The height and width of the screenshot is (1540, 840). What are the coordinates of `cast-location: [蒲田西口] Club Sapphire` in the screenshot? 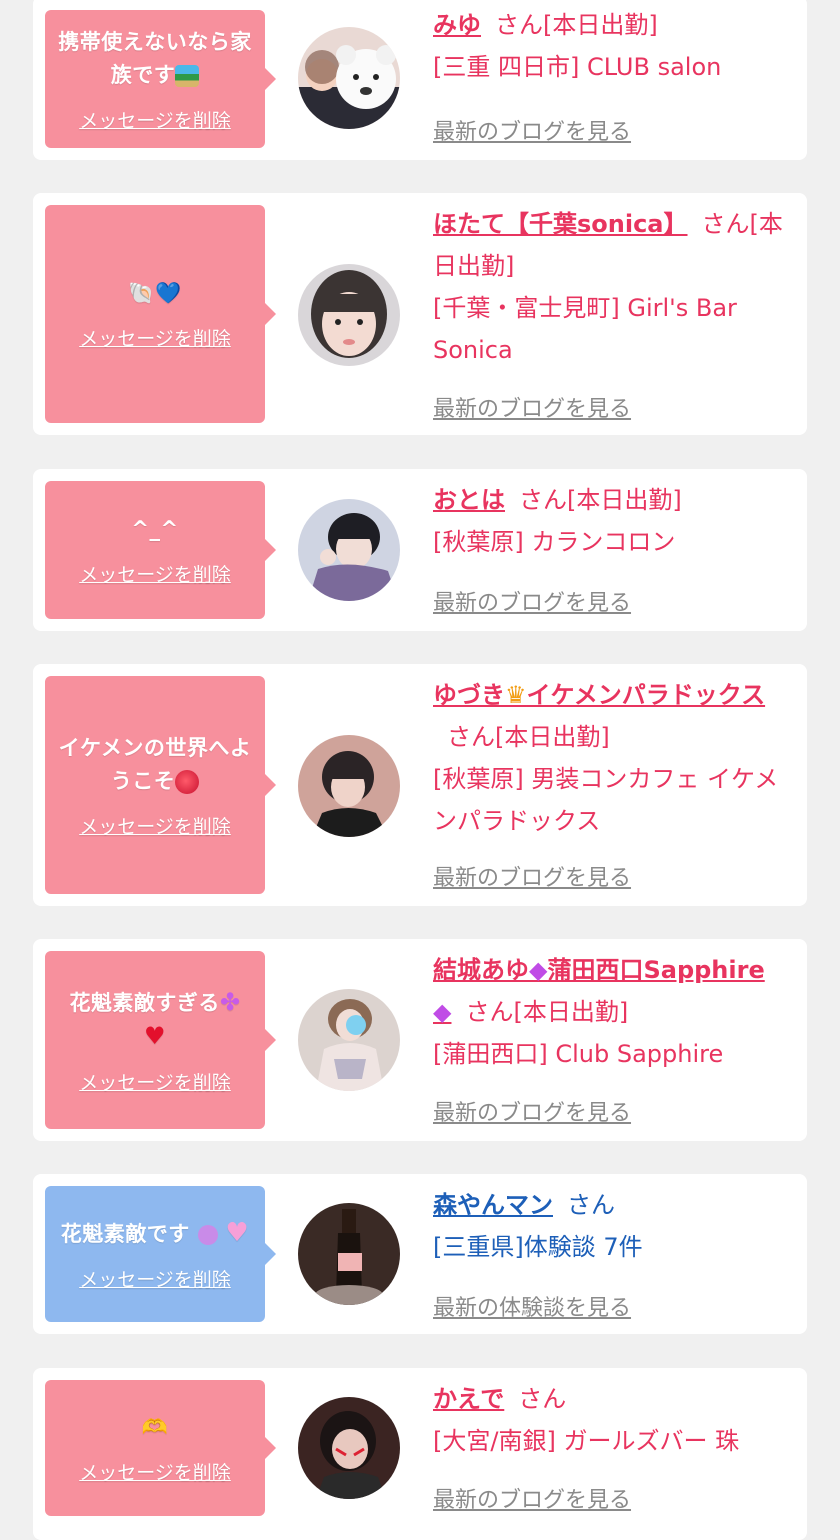 It's located at (578, 1054).